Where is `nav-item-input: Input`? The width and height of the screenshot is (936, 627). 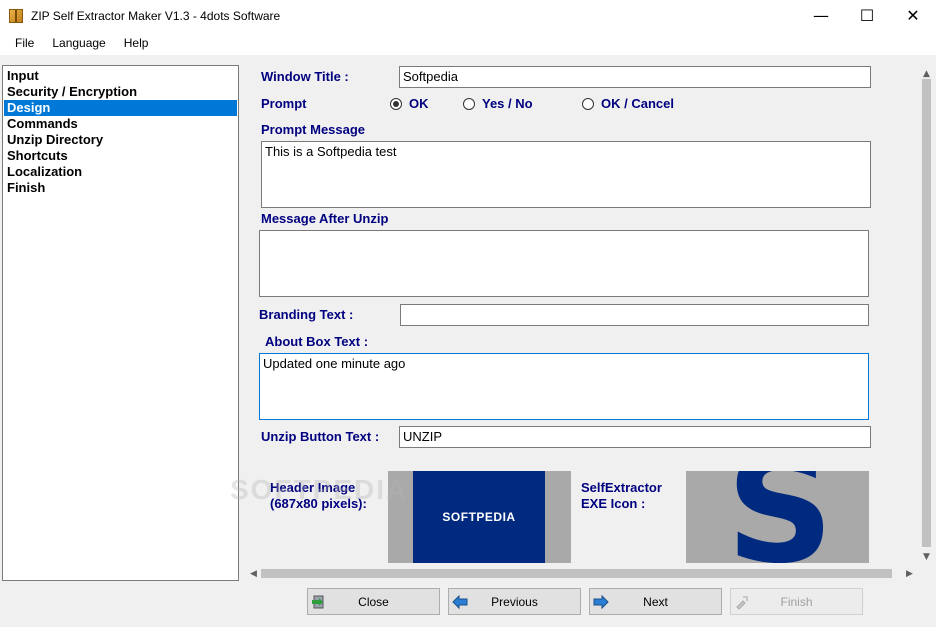 nav-item-input: Input is located at coordinates (120, 76).